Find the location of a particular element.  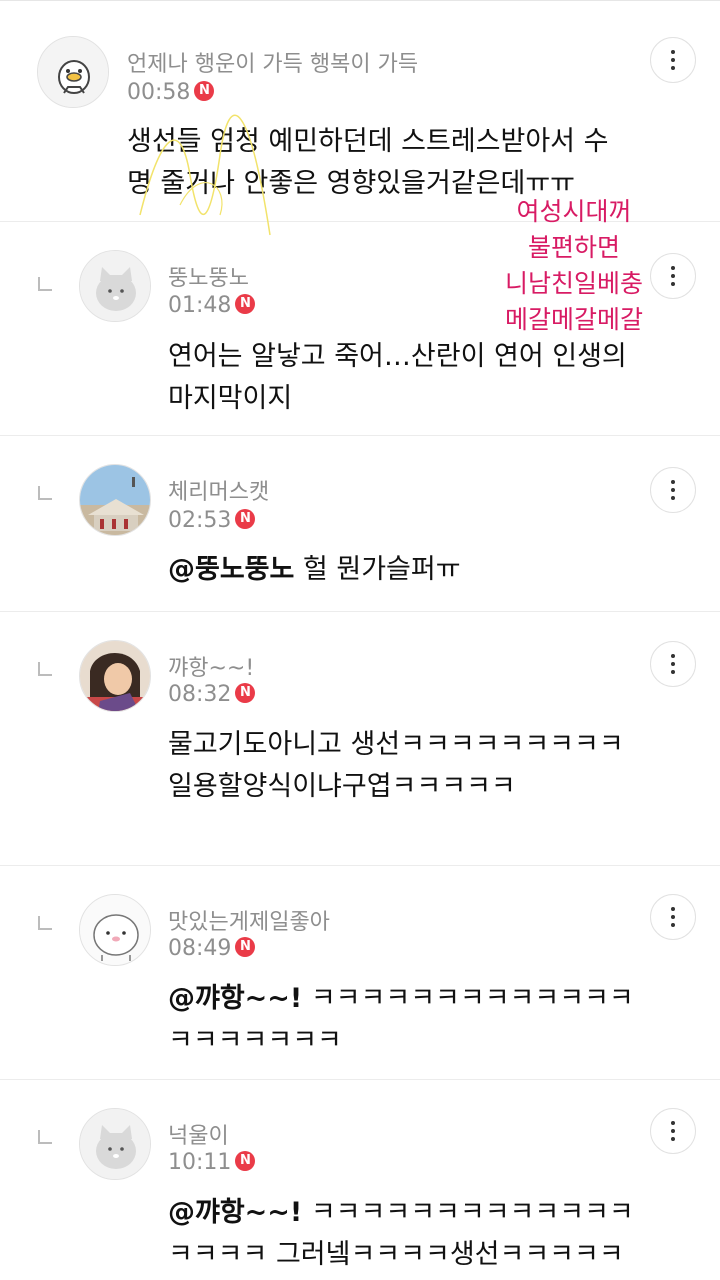

comment-author: 뚱노뚱노 is located at coordinates (208, 276).